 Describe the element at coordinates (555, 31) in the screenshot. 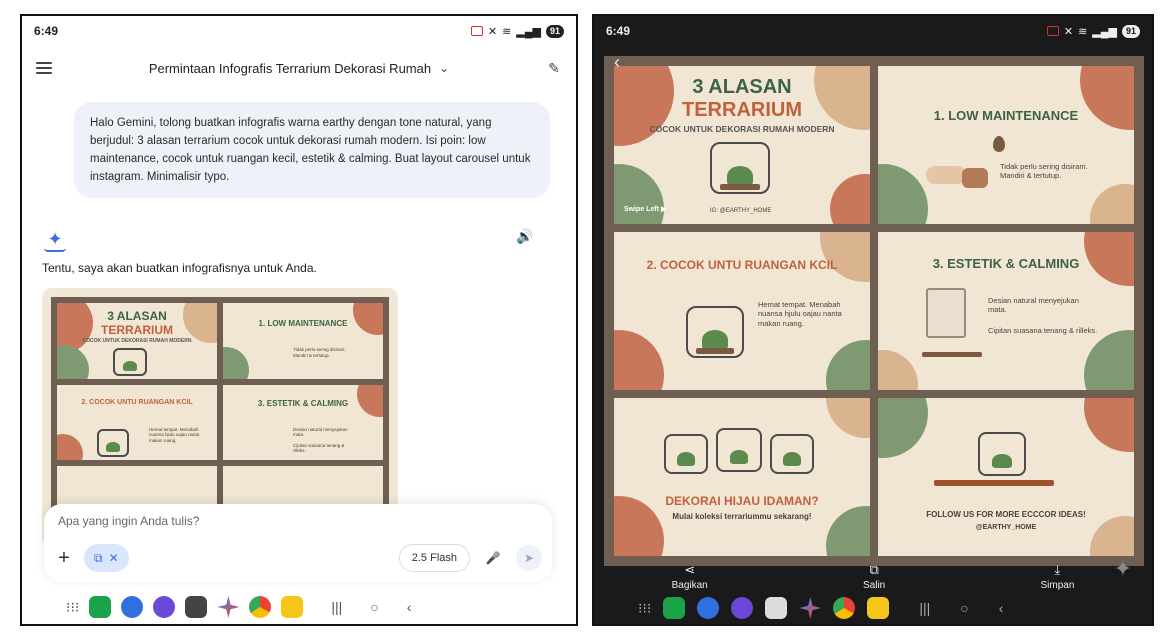

I see `battery-icon: 91` at that location.